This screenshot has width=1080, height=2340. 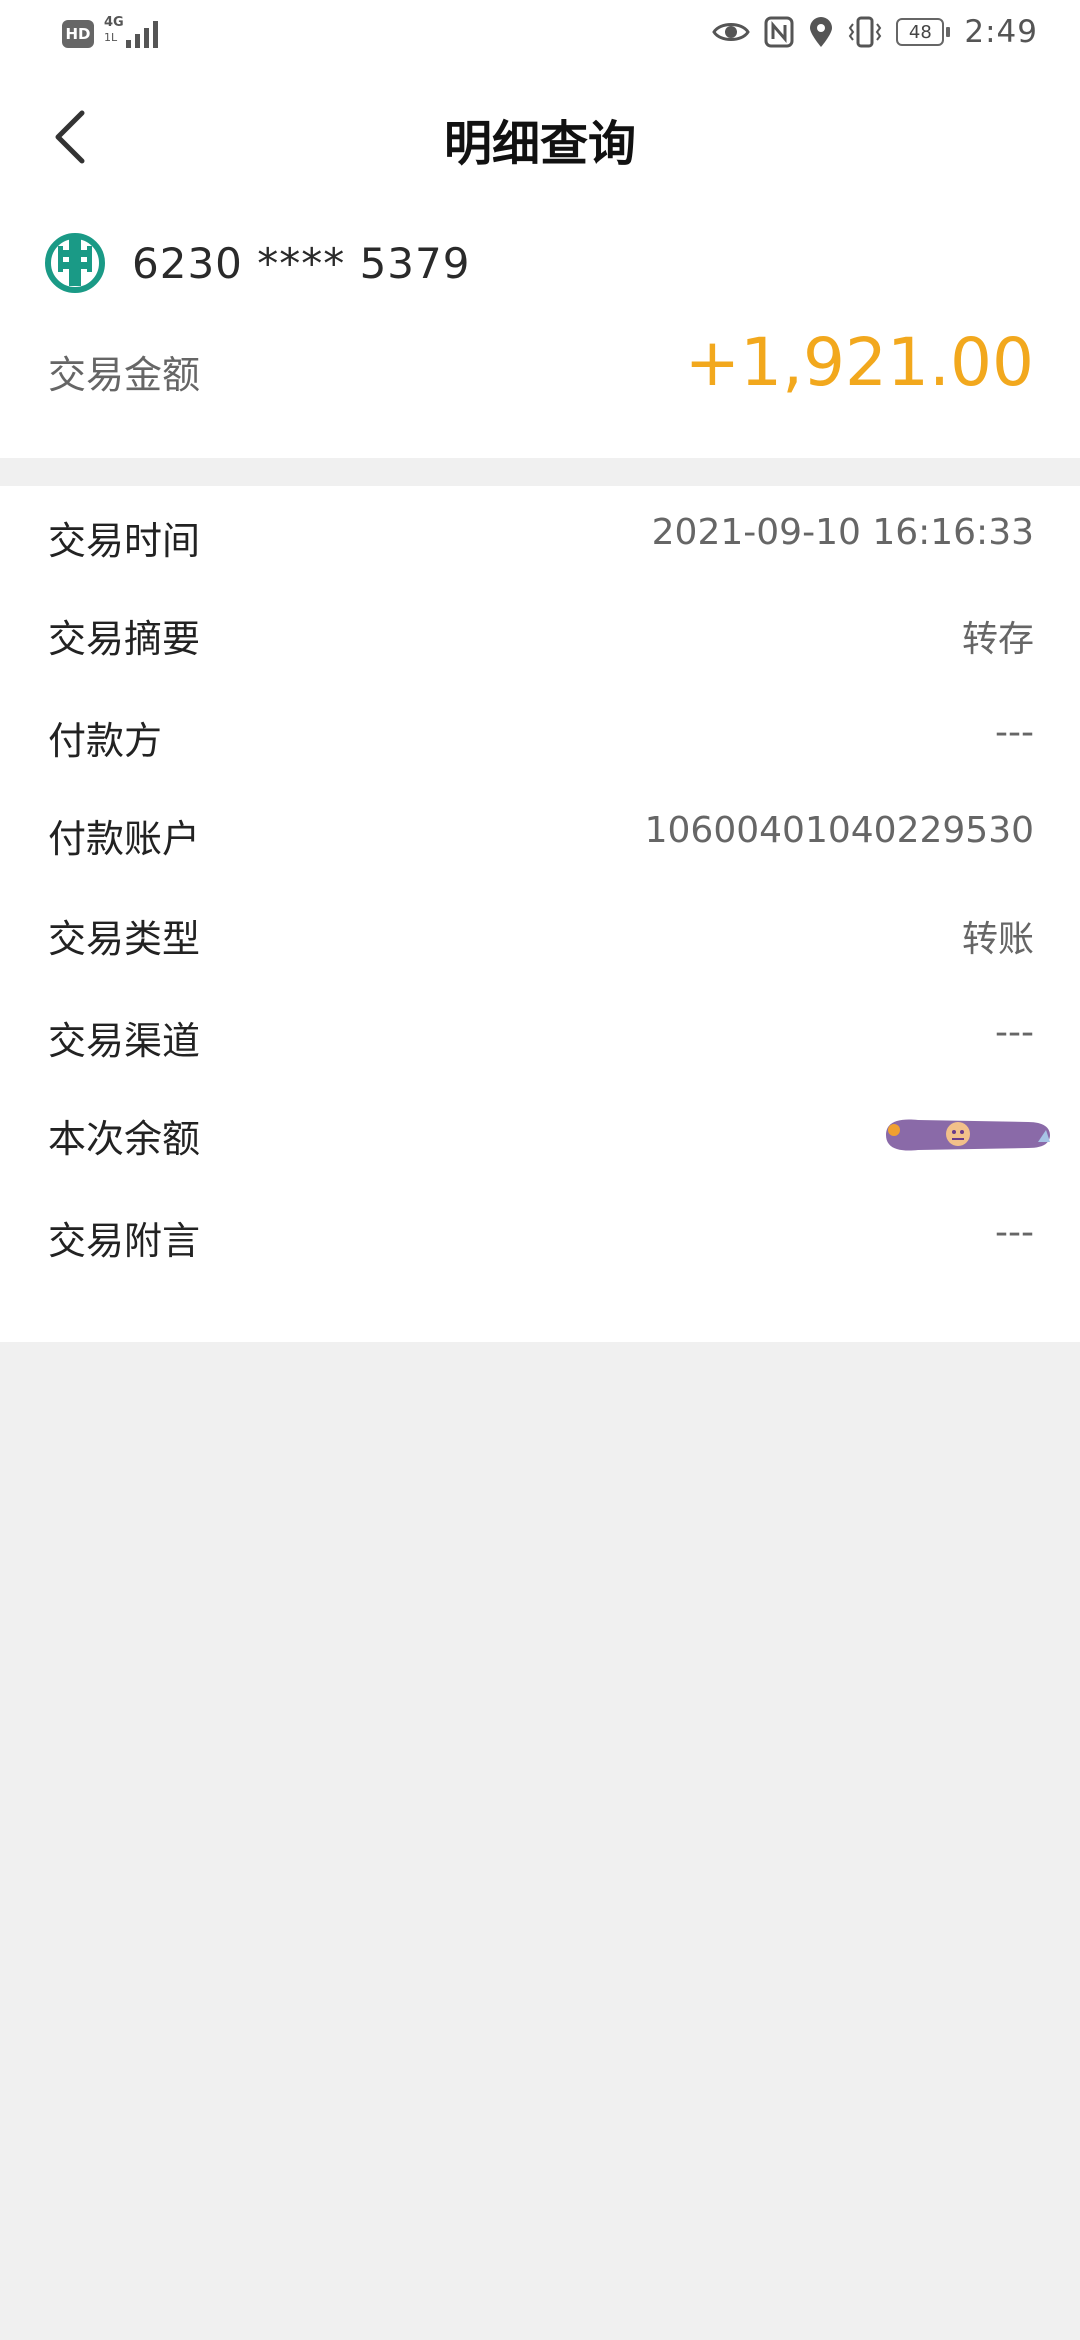 I want to click on detail-row-payer: 付款方 ---, so click(x=540, y=736).